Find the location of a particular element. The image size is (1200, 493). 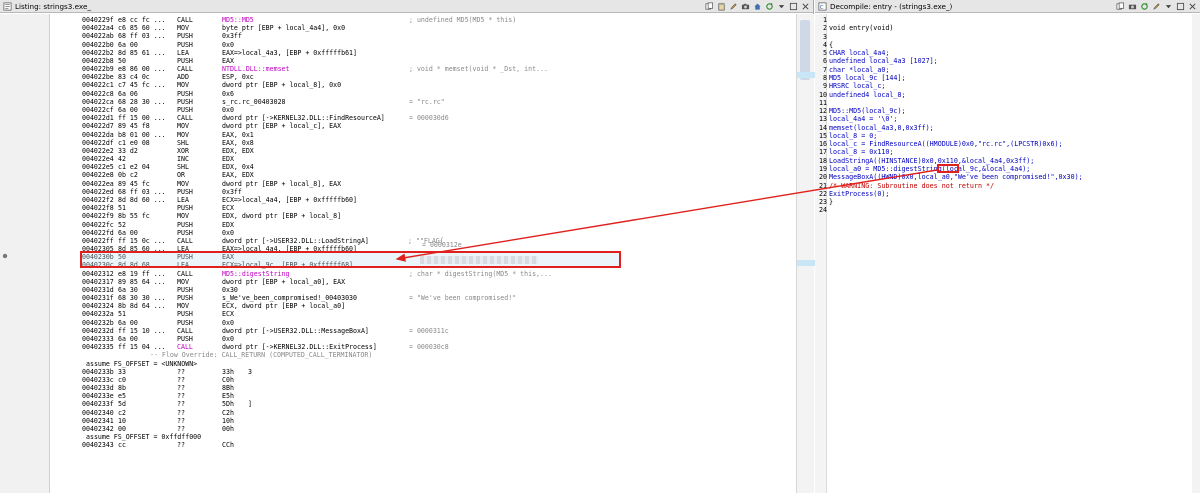

decompile-code-text: local_8 = 0; is located at coordinates (853, 136).